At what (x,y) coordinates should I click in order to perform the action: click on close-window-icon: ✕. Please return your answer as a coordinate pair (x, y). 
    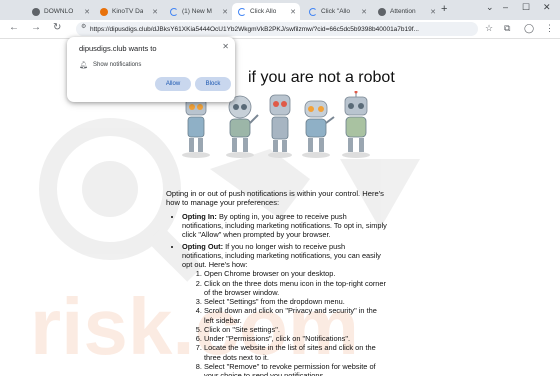
    Looking at the image, I should click on (547, 7).